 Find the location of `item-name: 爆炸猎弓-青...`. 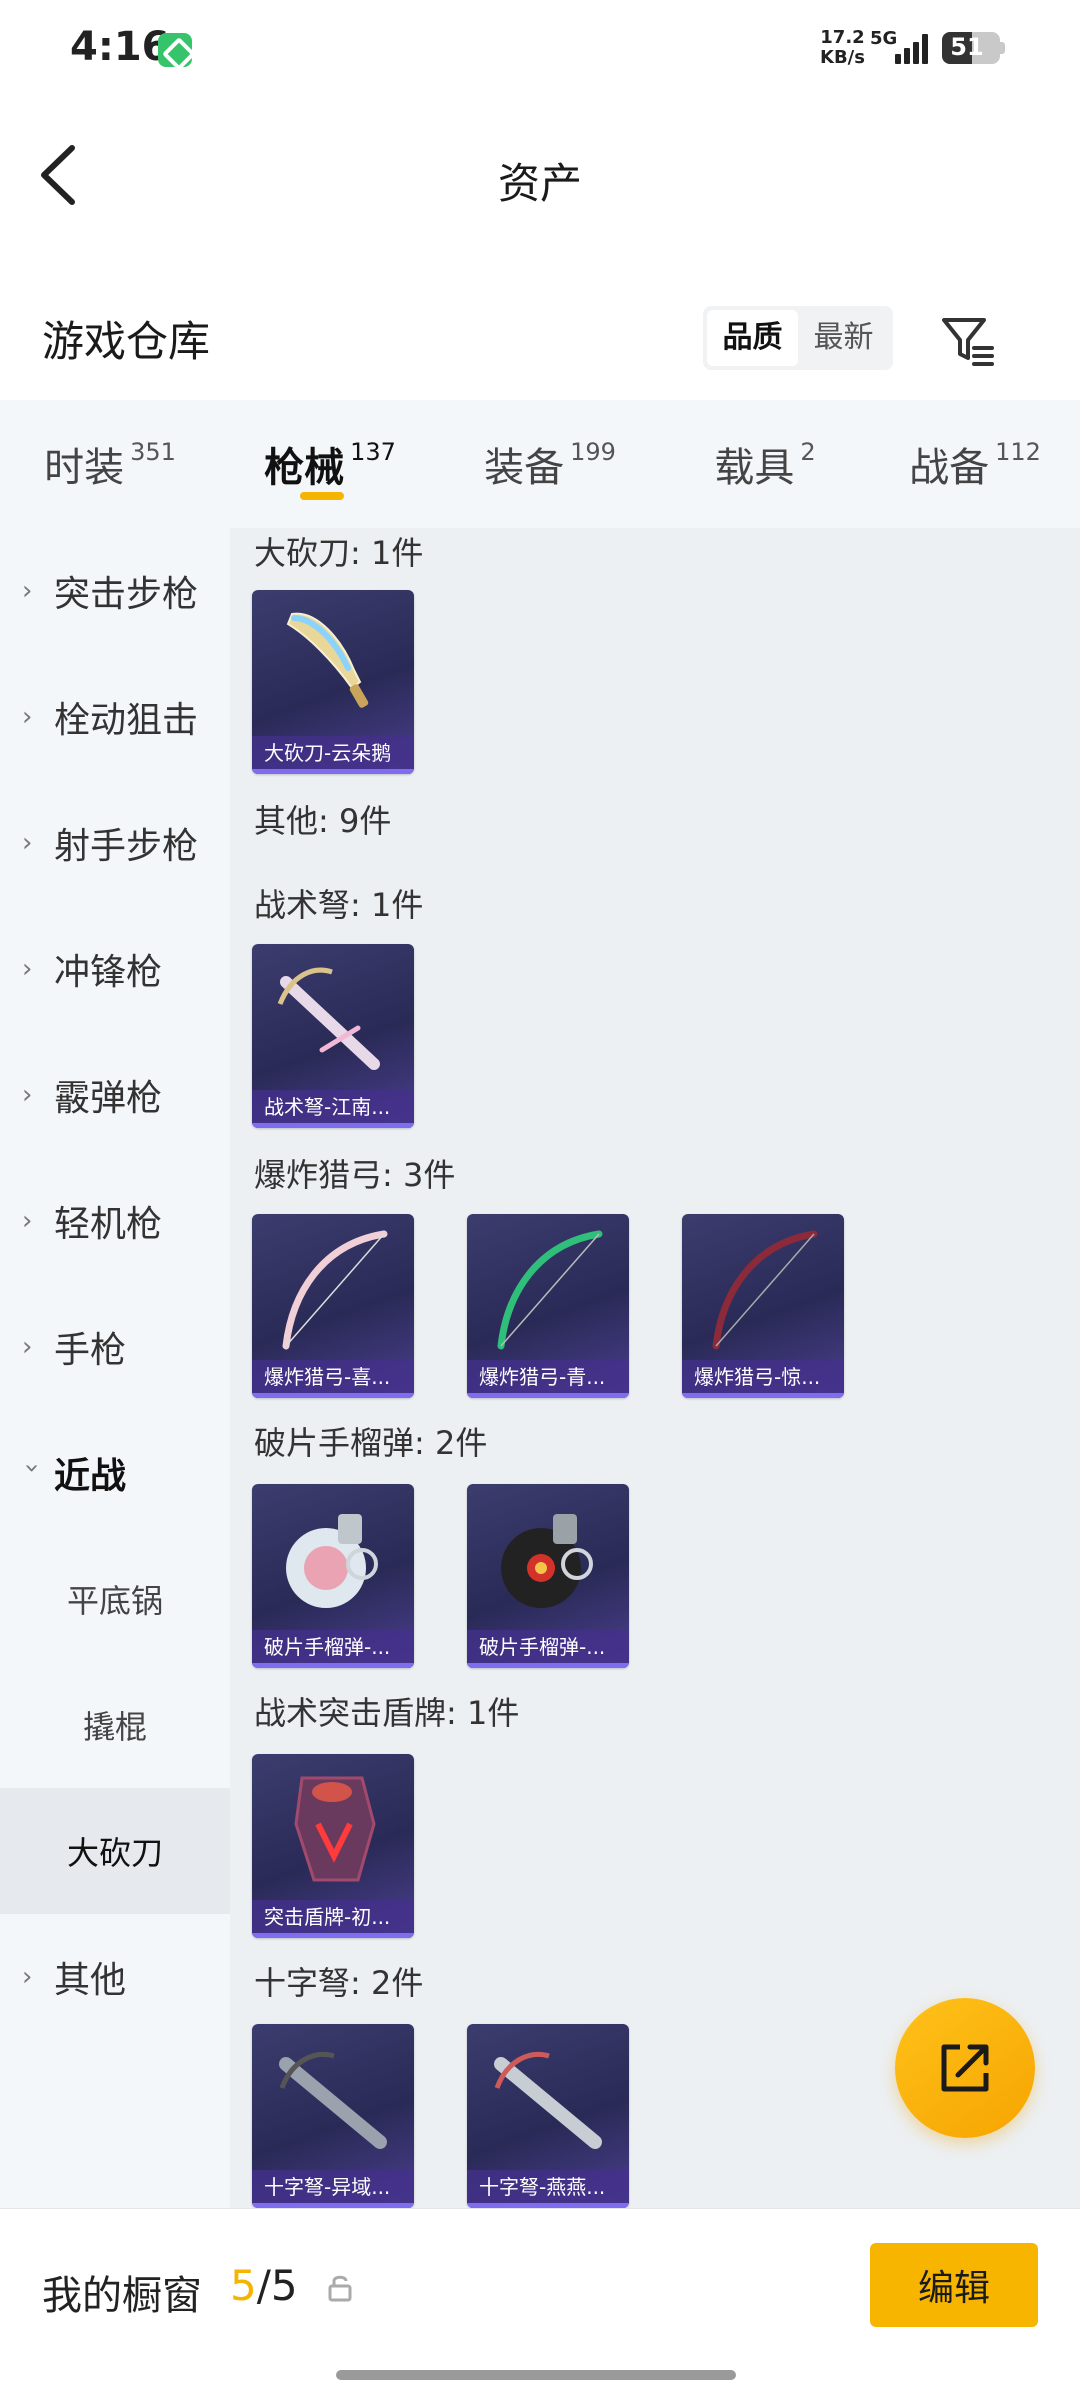

item-name: 爆炸猎弓-青... is located at coordinates (548, 1379).